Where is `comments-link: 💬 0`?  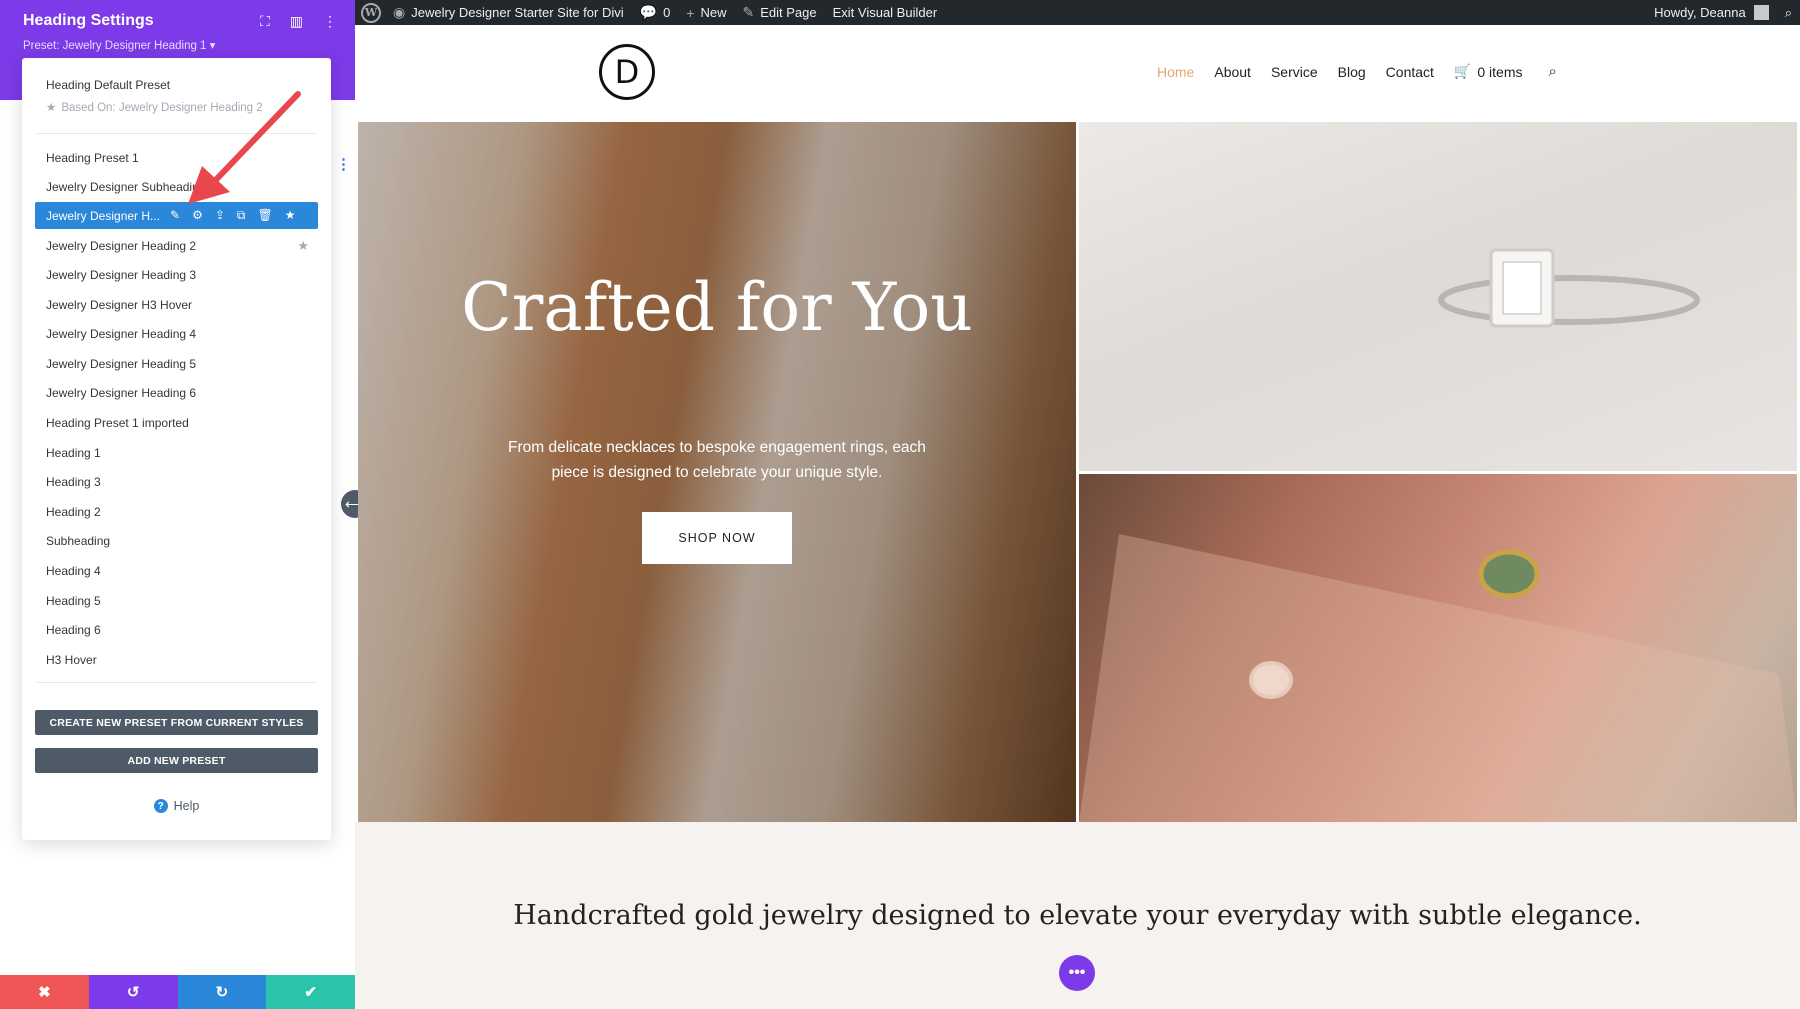 comments-link: 💬 0 is located at coordinates (655, 12).